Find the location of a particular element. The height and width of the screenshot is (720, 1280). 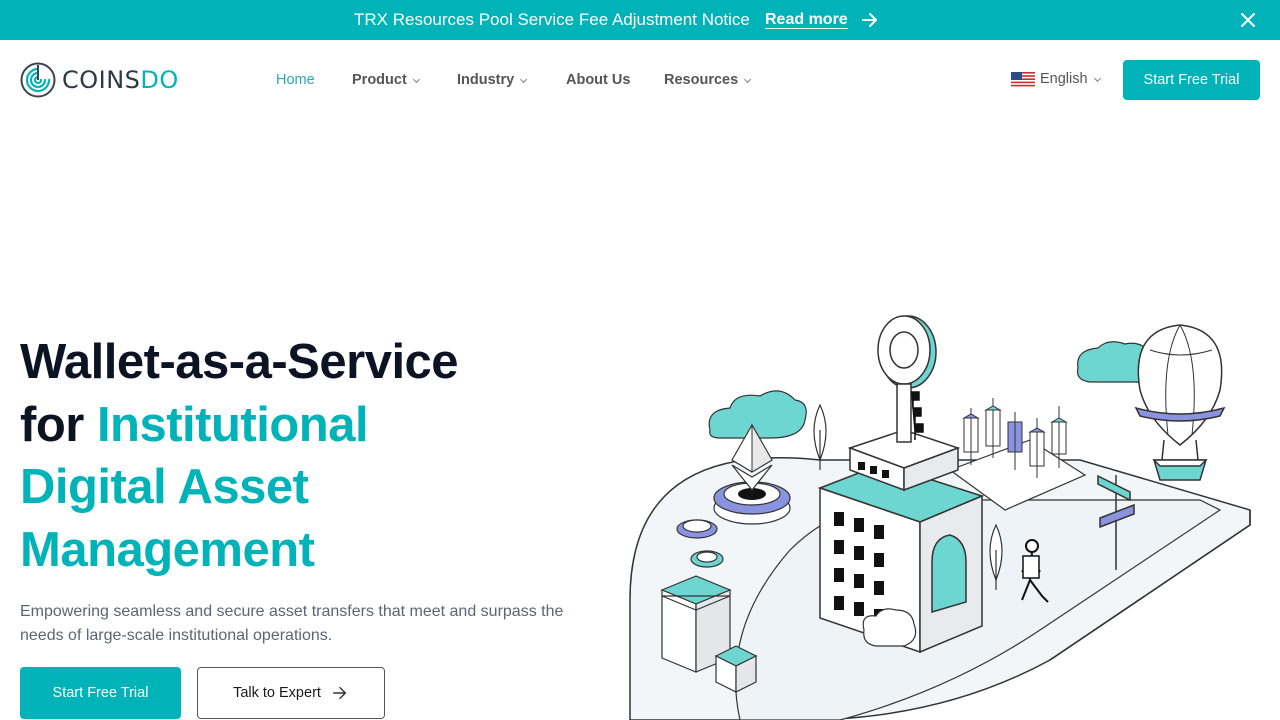

talk-to-expert-label: Talk to Expert is located at coordinates (277, 693).